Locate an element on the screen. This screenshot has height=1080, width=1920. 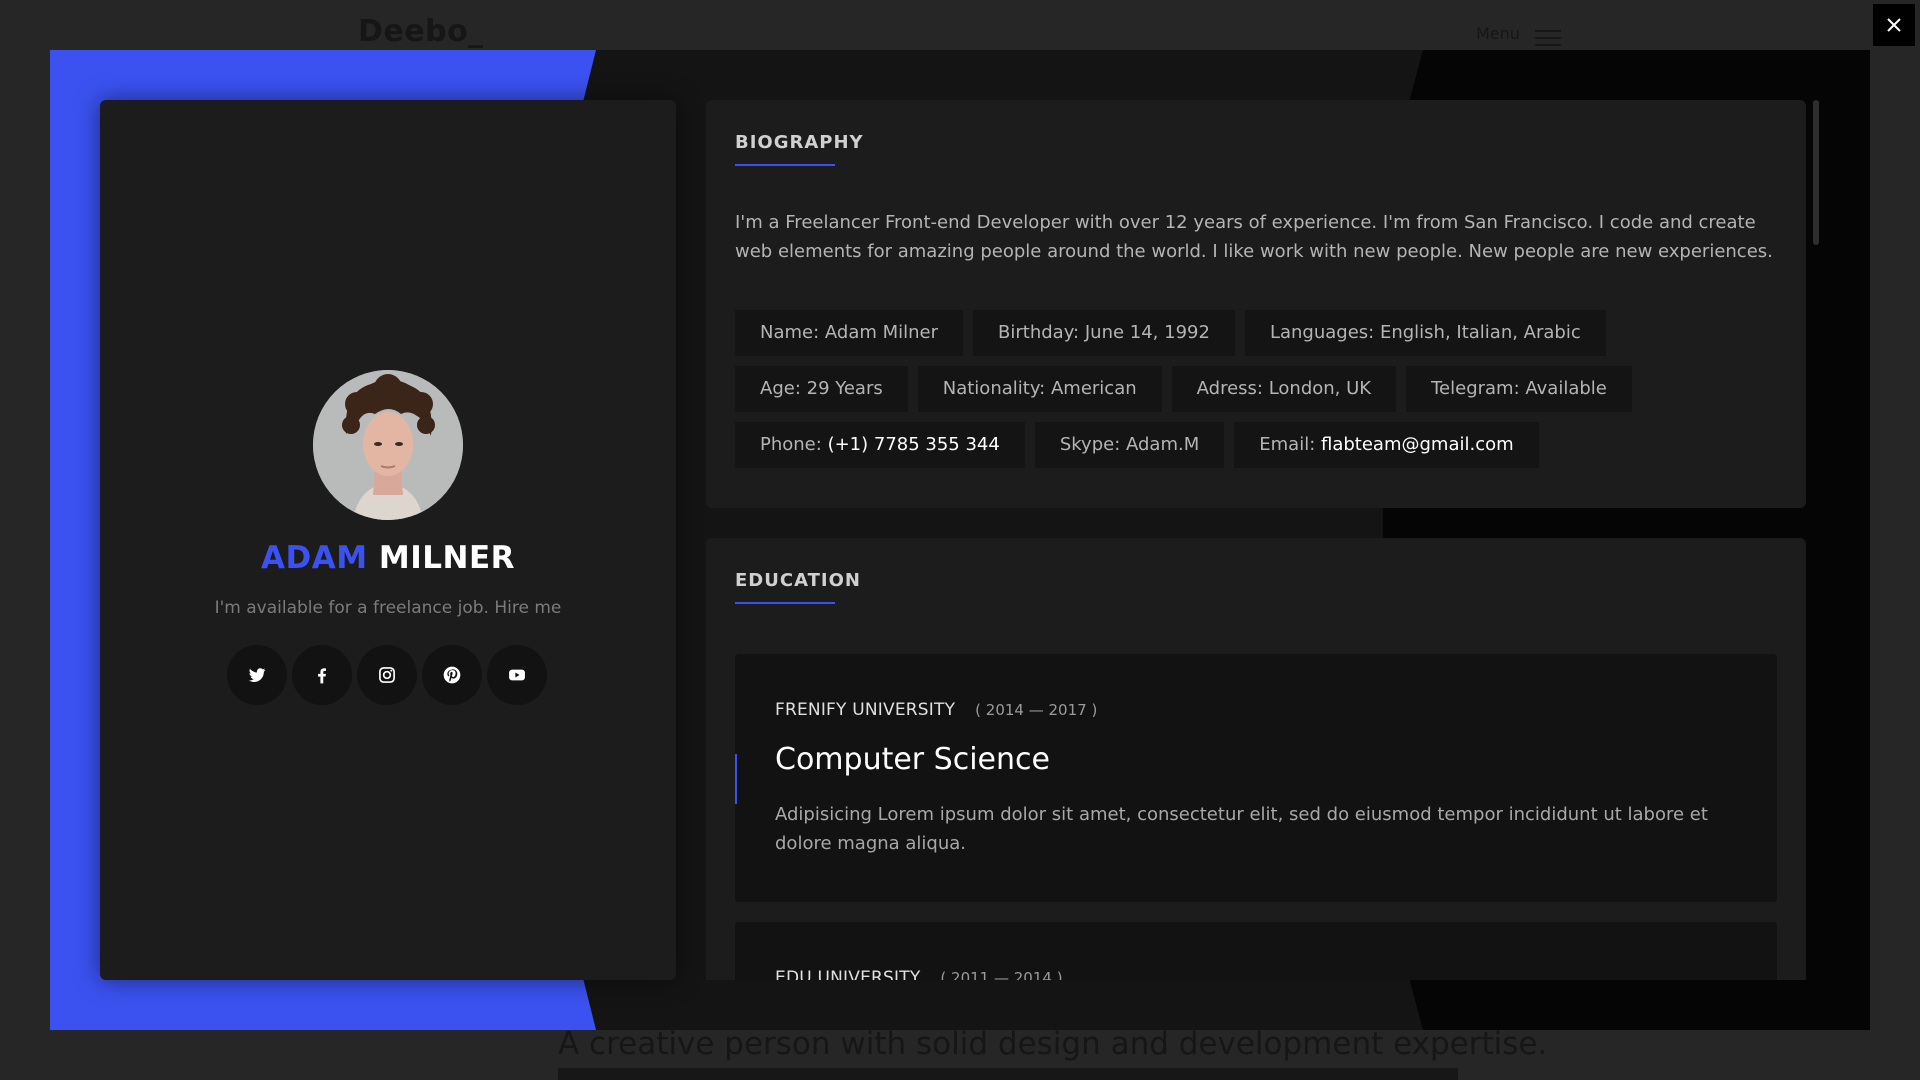
info-birthday: Birthday: June 14, 1992 is located at coordinates (1104, 333).